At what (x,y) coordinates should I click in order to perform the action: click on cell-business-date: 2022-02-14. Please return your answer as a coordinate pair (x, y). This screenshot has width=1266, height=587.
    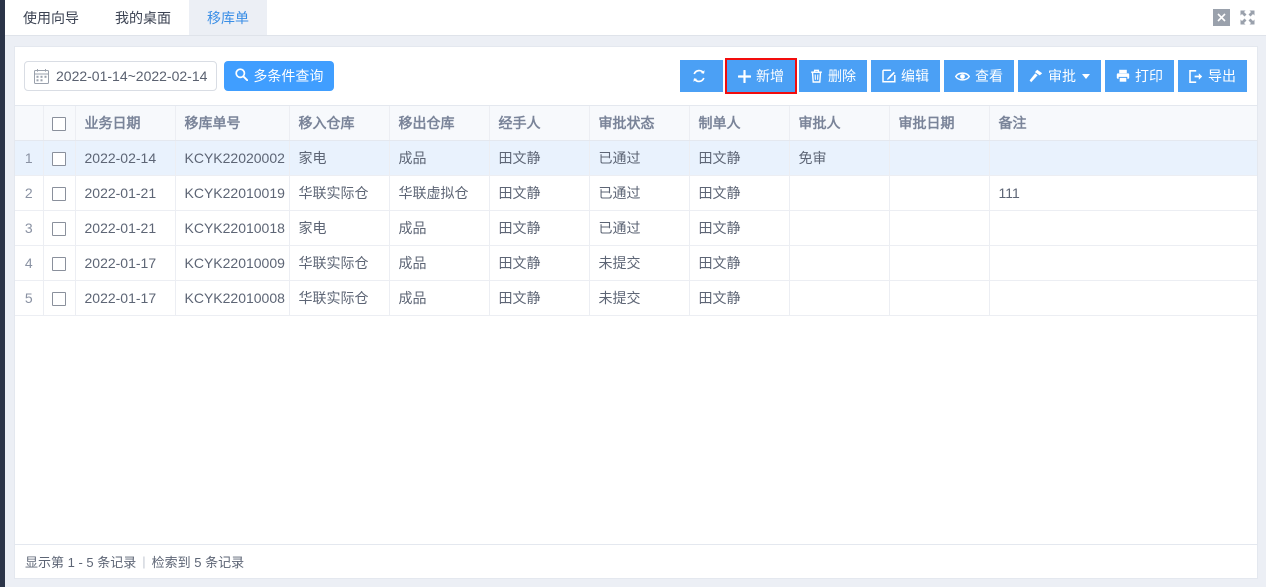
    Looking at the image, I should click on (125, 158).